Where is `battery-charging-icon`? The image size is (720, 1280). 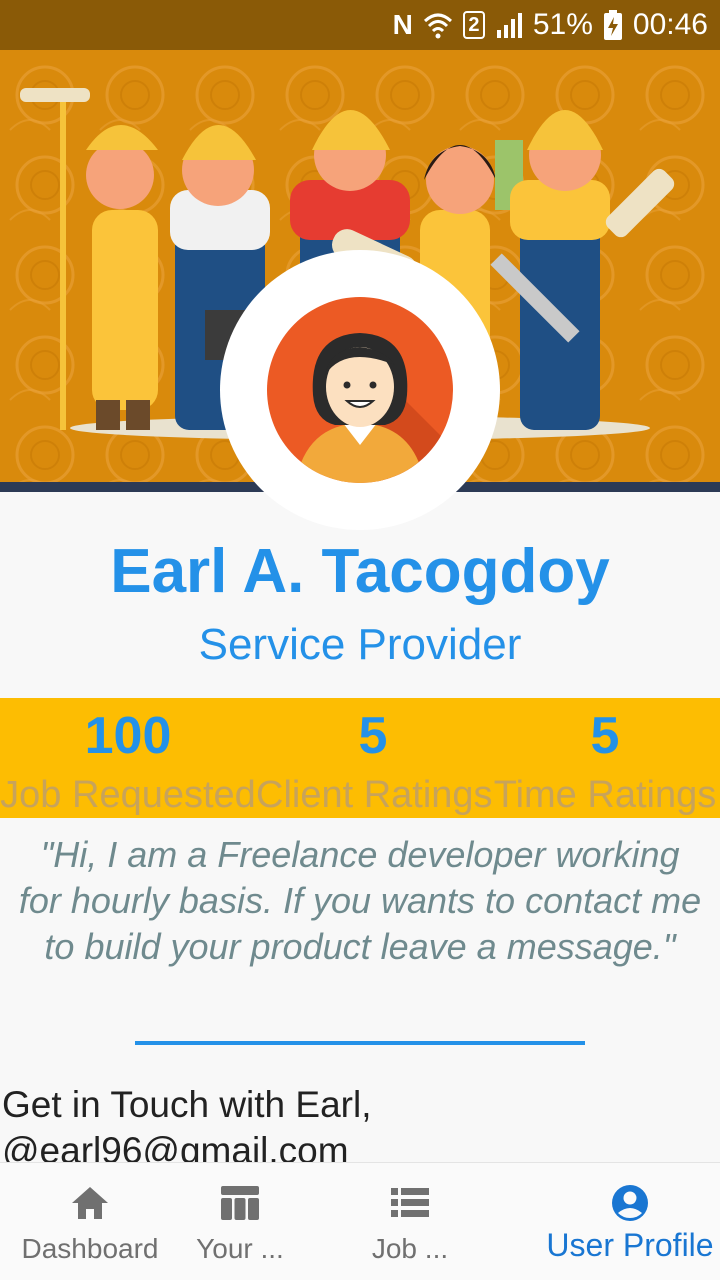 battery-charging-icon is located at coordinates (613, 25).